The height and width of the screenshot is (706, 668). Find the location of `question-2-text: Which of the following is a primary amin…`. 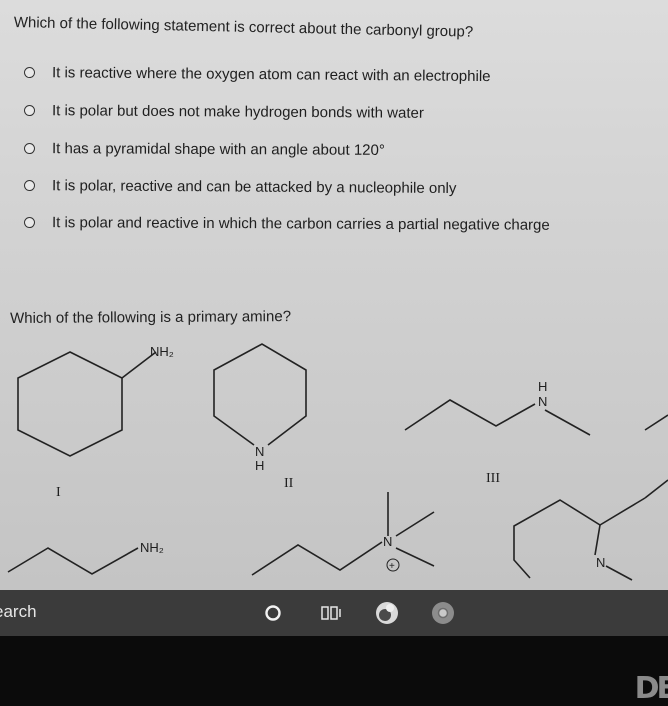

question-2-text: Which of the following is a primary amin… is located at coordinates (151, 317).